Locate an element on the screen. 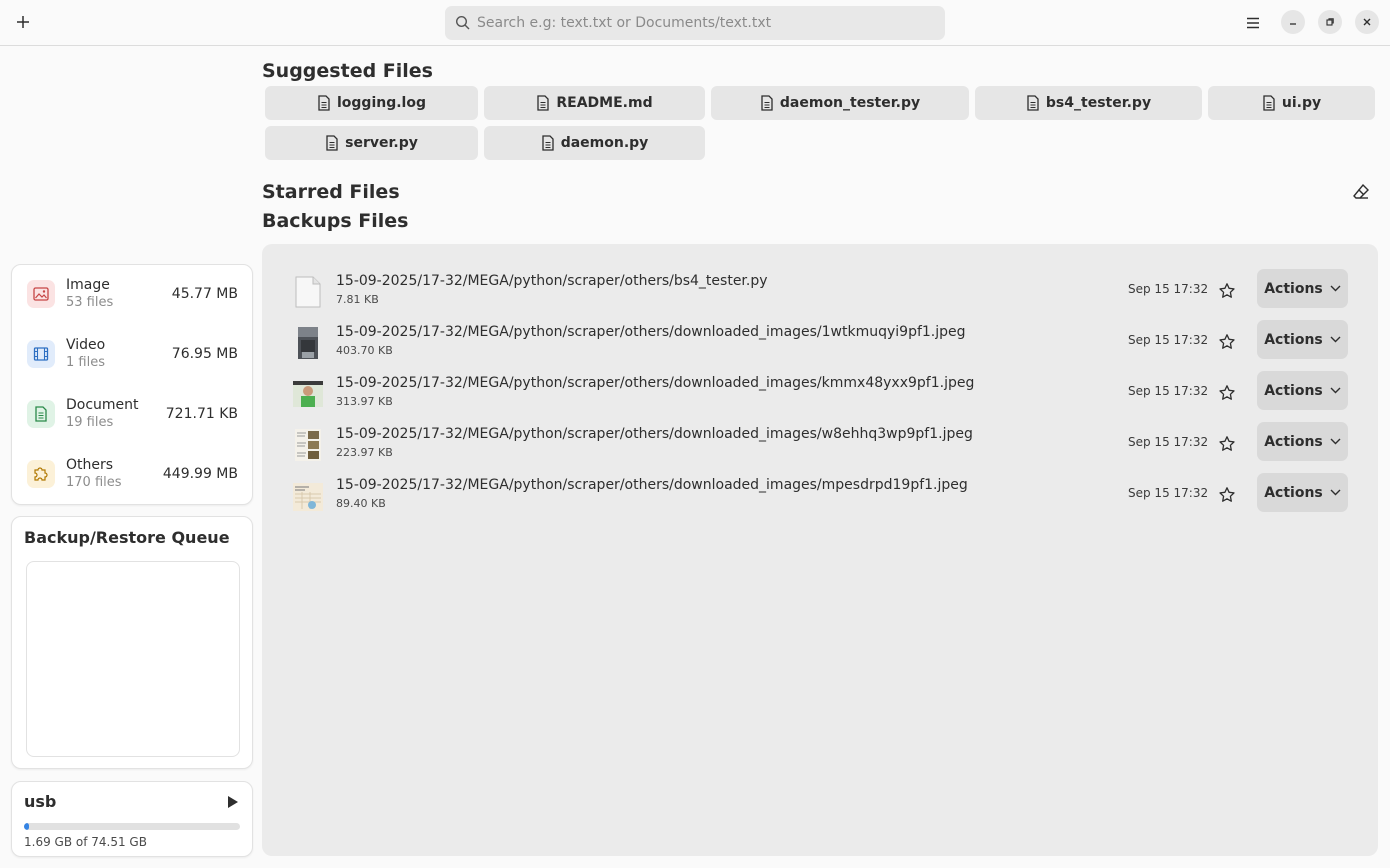  suggested-file-chip: bs4_tester.py is located at coordinates (1088, 103).